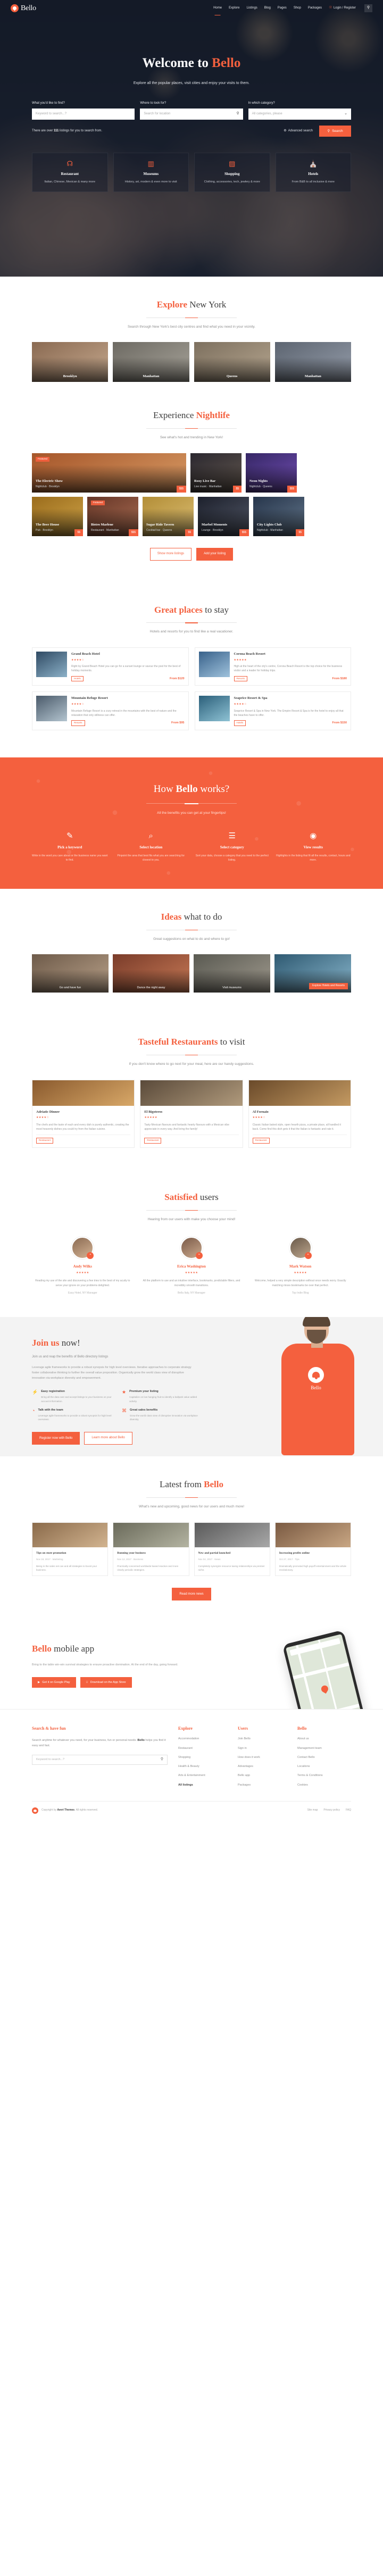 This screenshot has height=2576, width=383. Describe the element at coordinates (331, 1810) in the screenshot. I see `footer-bottom-link: Privacy policy` at that location.